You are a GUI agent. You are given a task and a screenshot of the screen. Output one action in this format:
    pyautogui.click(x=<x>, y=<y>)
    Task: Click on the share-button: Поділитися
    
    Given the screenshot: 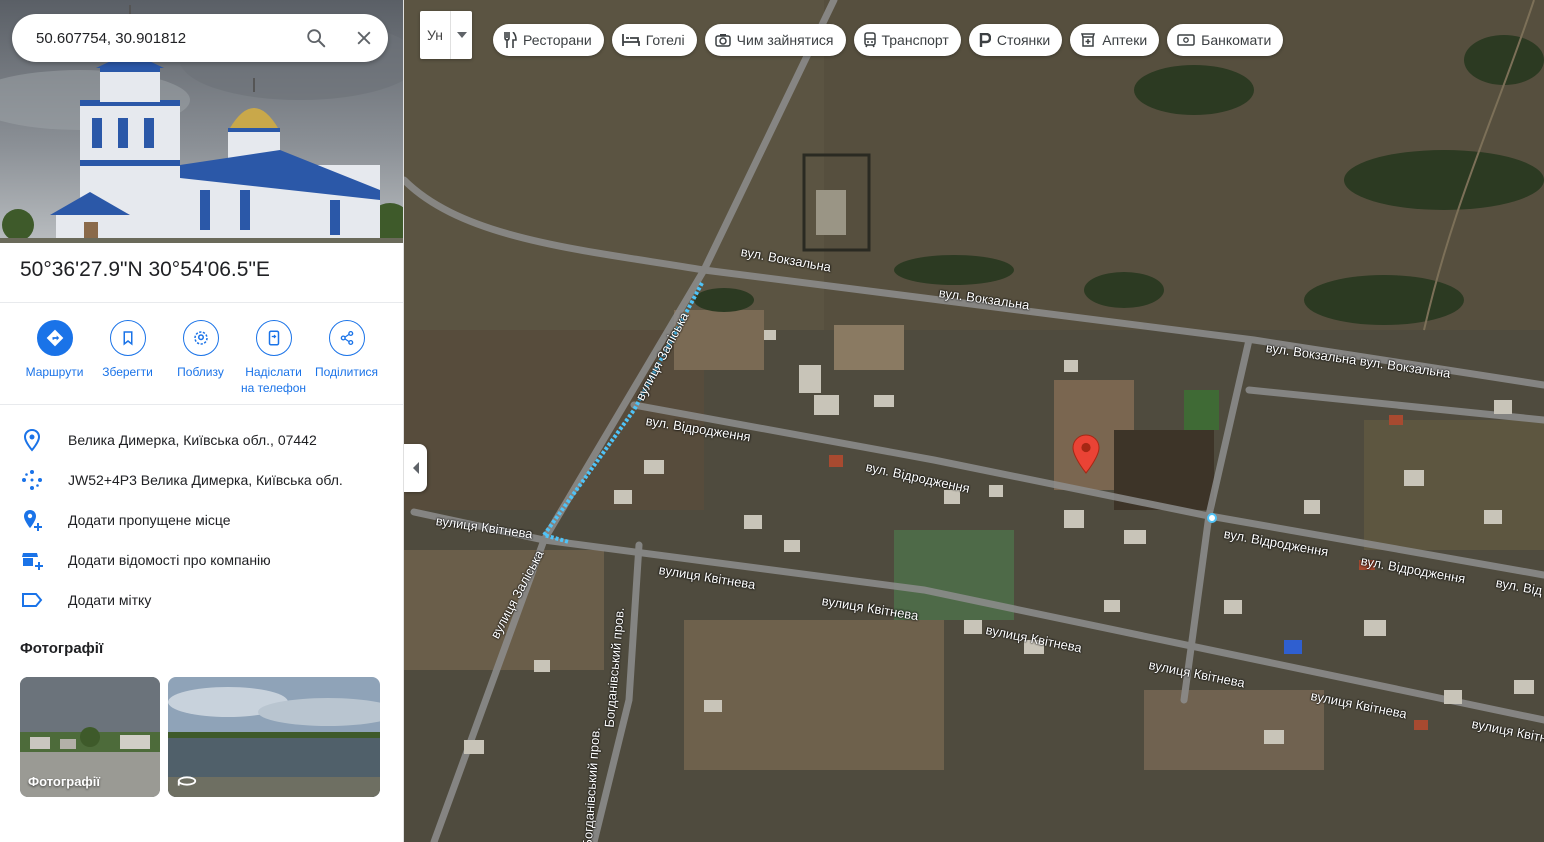 What is the action you would take?
    pyautogui.click(x=346, y=358)
    